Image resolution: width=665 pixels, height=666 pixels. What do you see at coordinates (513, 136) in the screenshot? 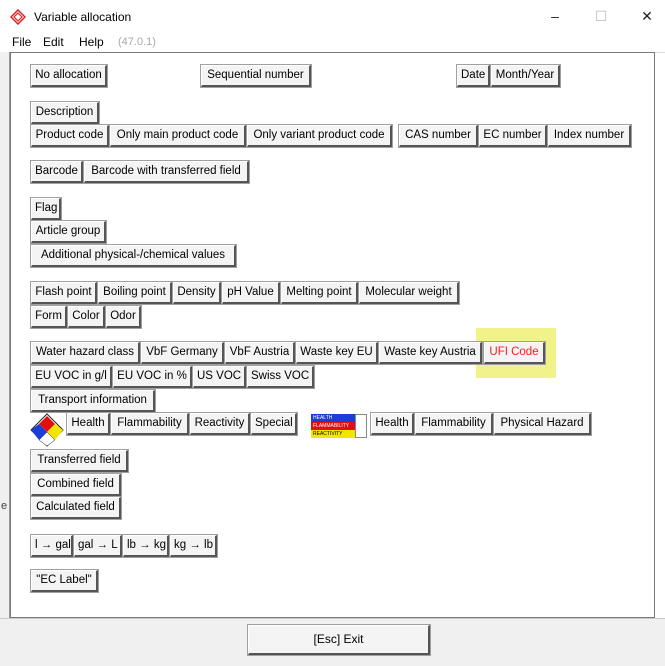
I see `ec-number-button: EC number` at bounding box center [513, 136].